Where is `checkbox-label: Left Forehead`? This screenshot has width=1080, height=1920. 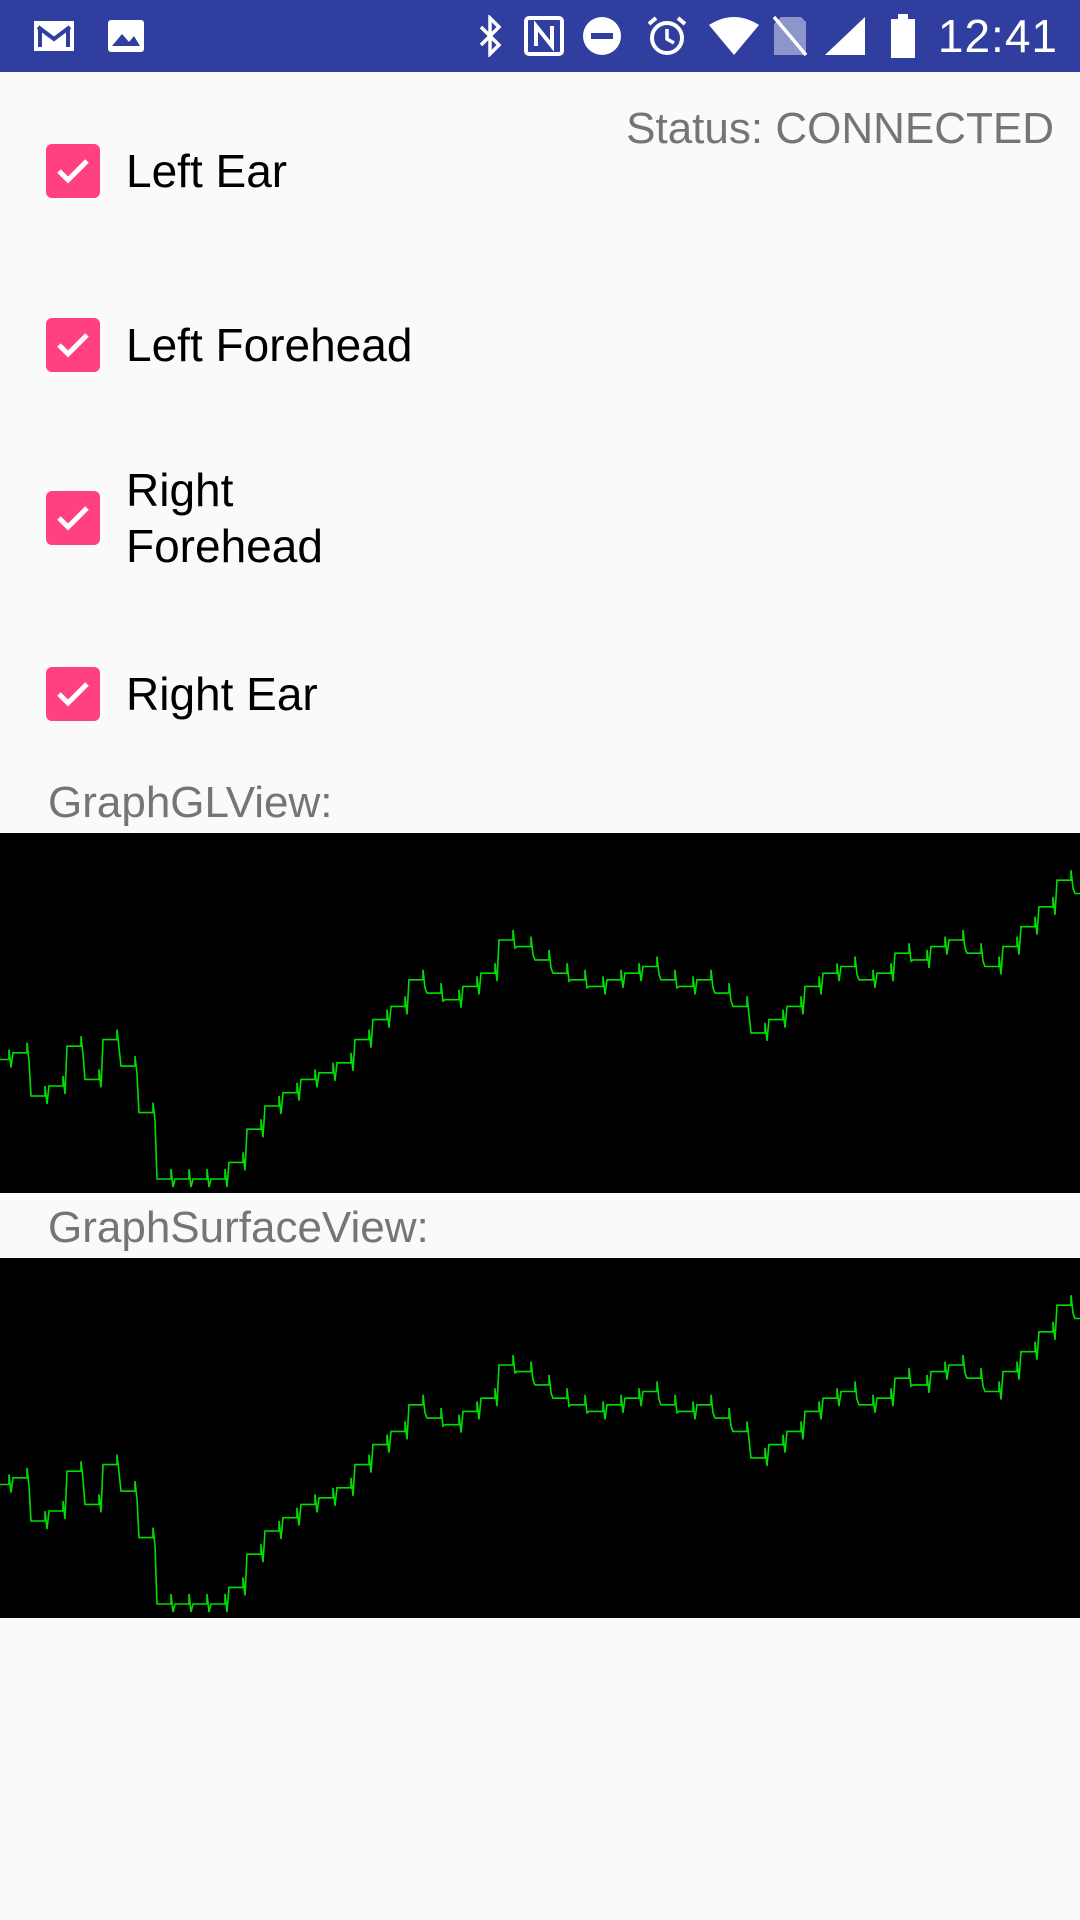 checkbox-label: Left Forehead is located at coordinates (269, 345).